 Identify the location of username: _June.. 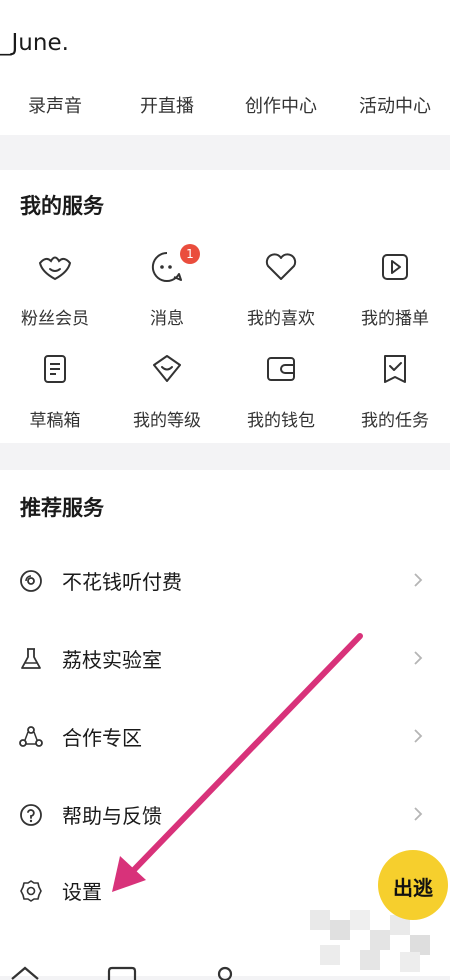
(34, 43).